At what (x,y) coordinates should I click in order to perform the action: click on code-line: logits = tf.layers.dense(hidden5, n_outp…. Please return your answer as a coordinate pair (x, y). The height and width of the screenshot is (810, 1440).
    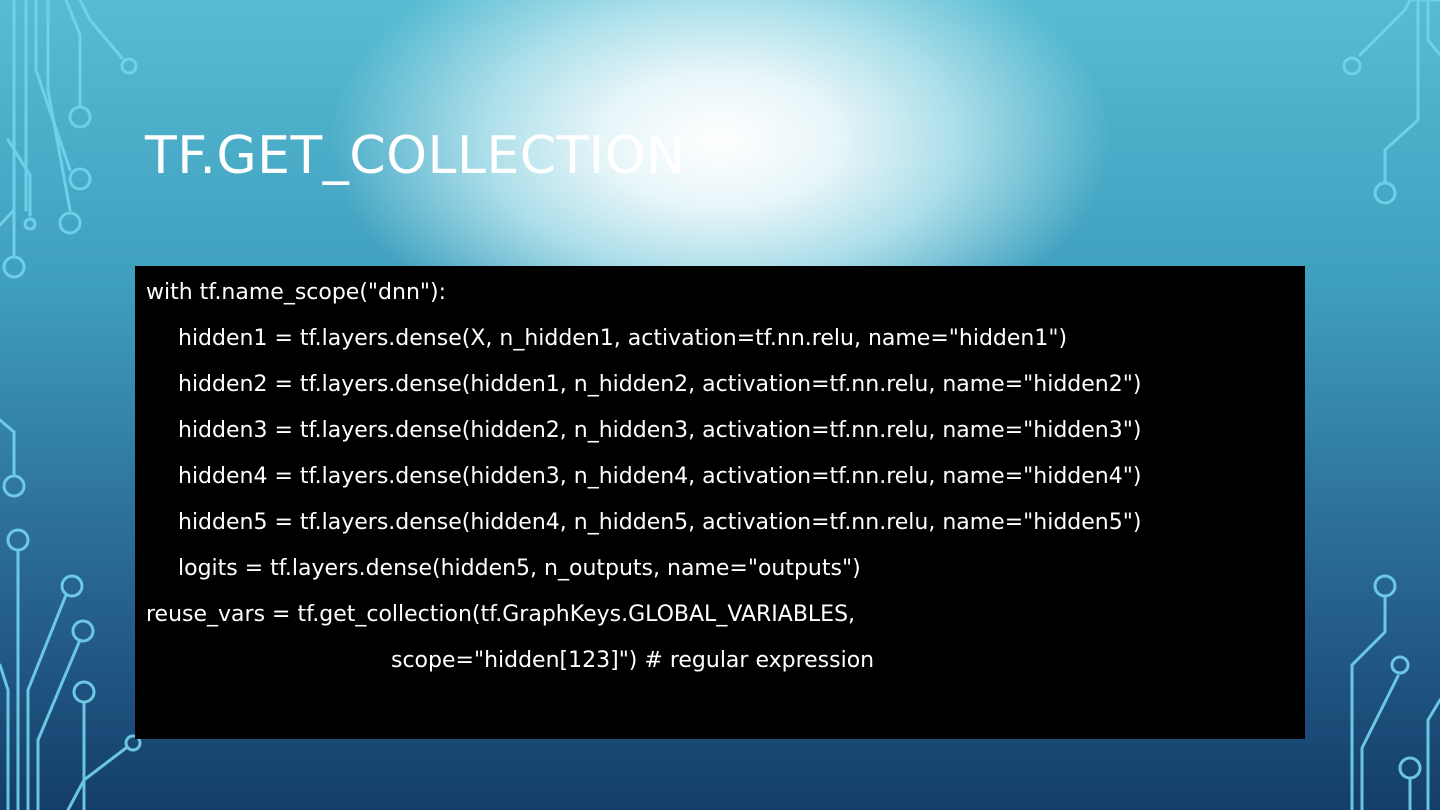
    Looking at the image, I should click on (519, 568).